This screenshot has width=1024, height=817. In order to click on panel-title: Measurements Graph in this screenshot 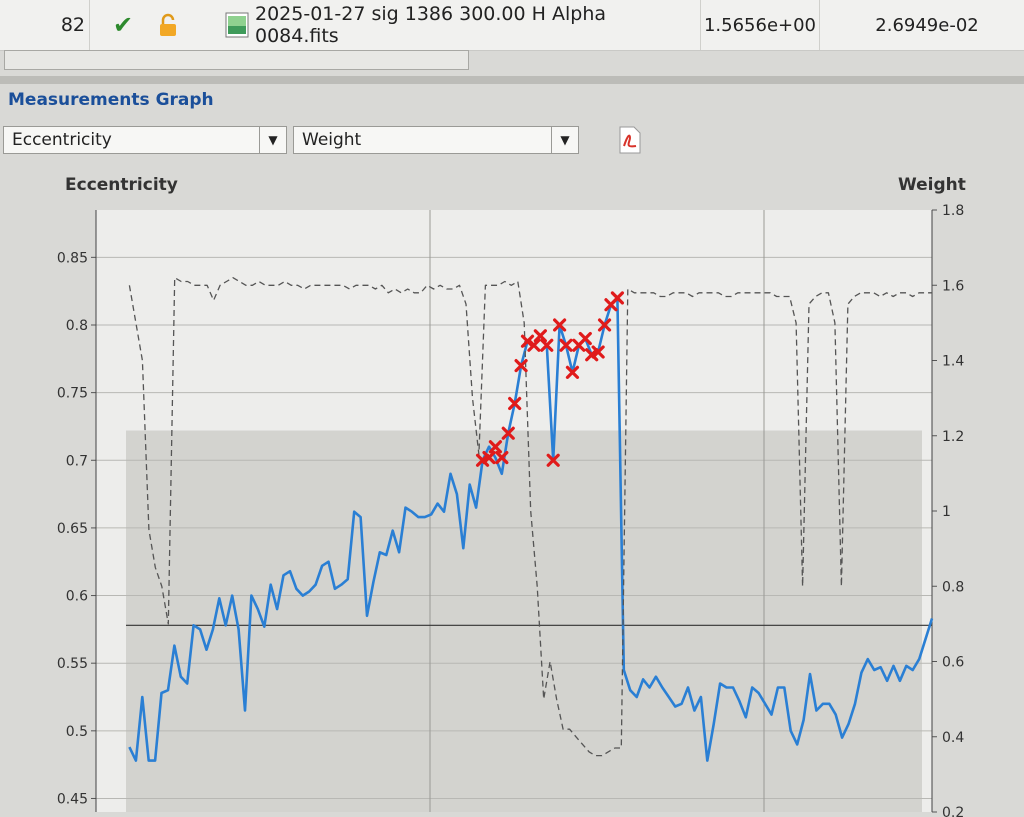, I will do `click(111, 100)`.